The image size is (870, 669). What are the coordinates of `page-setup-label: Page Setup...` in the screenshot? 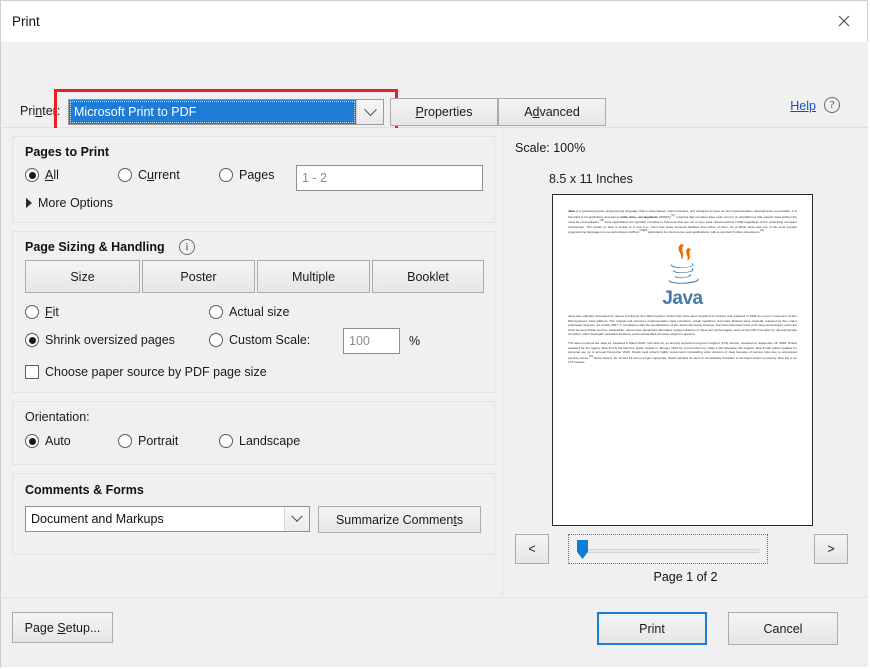 It's located at (62, 627).